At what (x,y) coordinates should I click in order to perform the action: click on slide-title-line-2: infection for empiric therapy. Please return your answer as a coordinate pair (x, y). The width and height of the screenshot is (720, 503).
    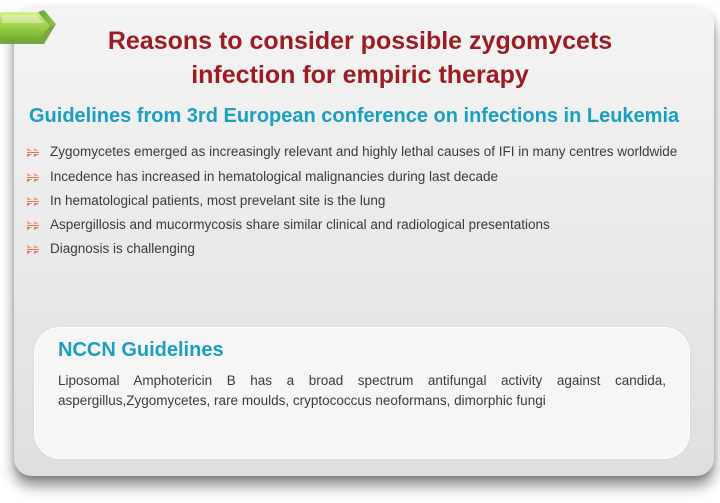
    Looking at the image, I should click on (360, 75).